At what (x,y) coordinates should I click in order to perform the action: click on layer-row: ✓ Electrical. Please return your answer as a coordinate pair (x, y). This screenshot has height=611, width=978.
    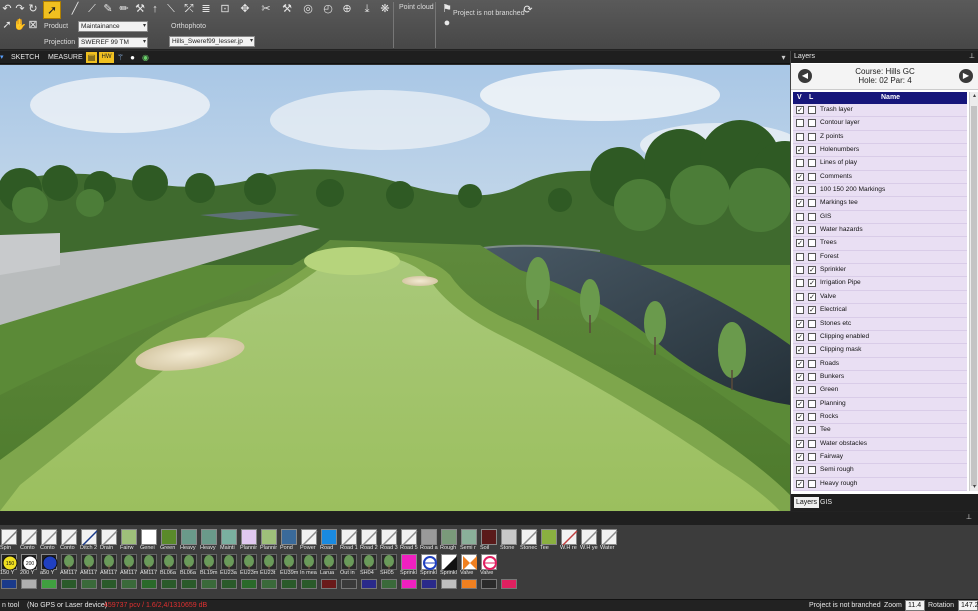
    Looking at the image, I should click on (880, 311).